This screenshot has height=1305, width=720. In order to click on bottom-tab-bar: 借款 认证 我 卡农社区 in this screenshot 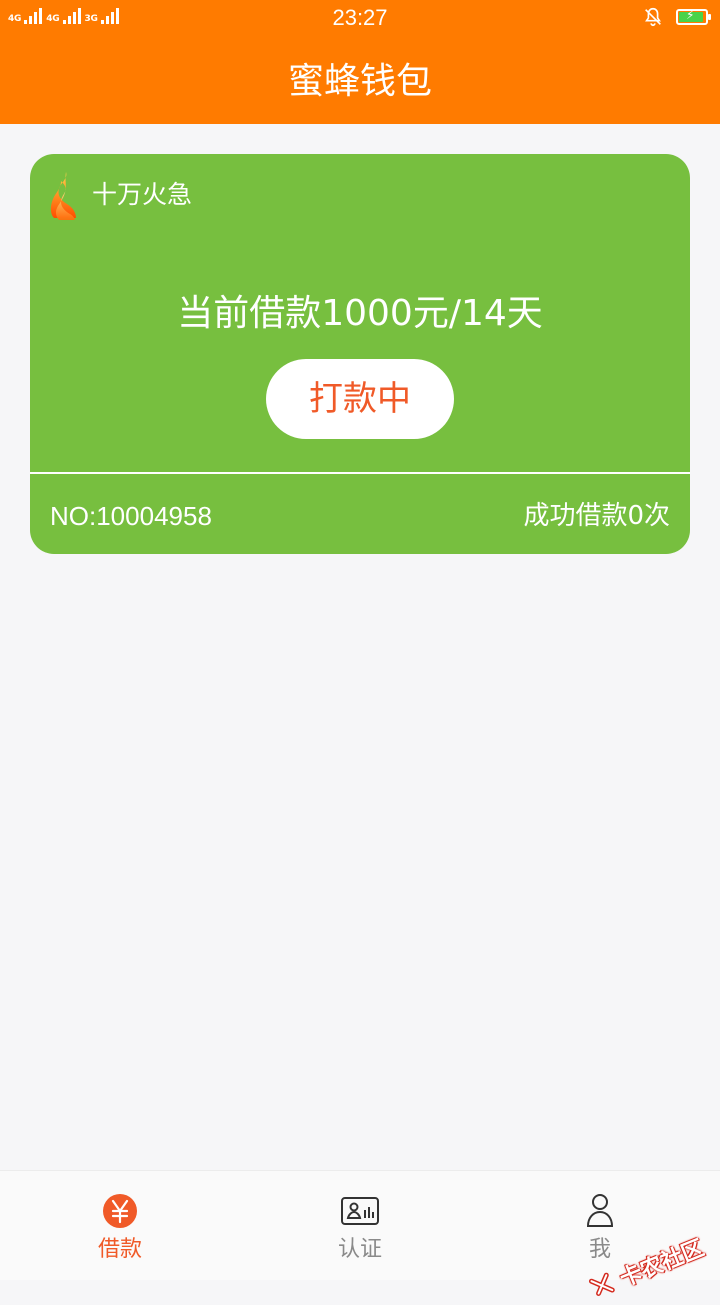, I will do `click(360, 1233)`.